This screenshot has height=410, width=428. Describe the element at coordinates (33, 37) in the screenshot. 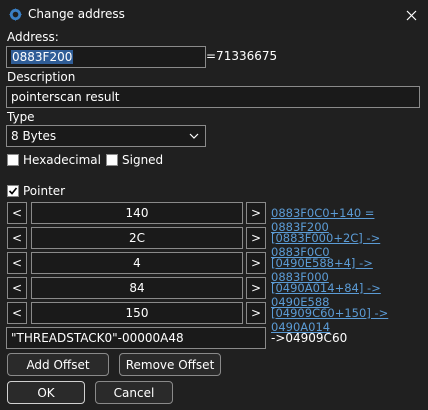

I see `address-label: Address:` at that location.